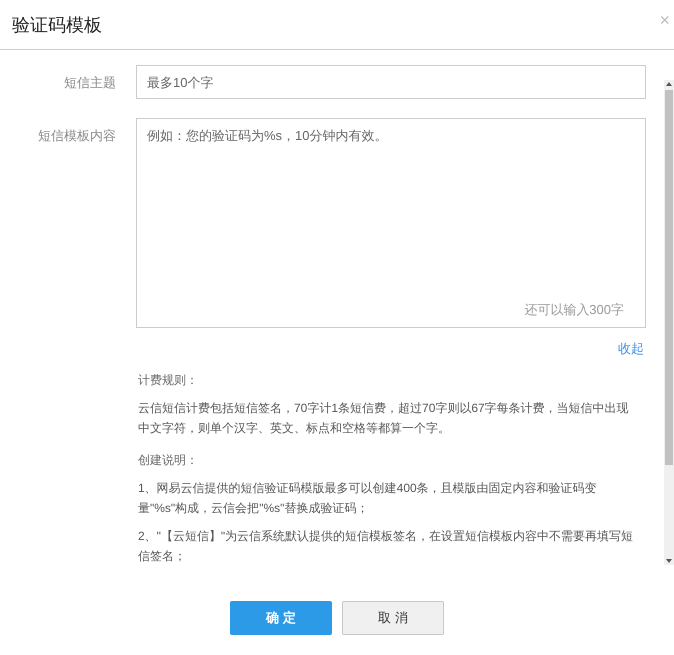  What do you see at coordinates (168, 380) in the screenshot?
I see `section-heading: 计费规则：` at bounding box center [168, 380].